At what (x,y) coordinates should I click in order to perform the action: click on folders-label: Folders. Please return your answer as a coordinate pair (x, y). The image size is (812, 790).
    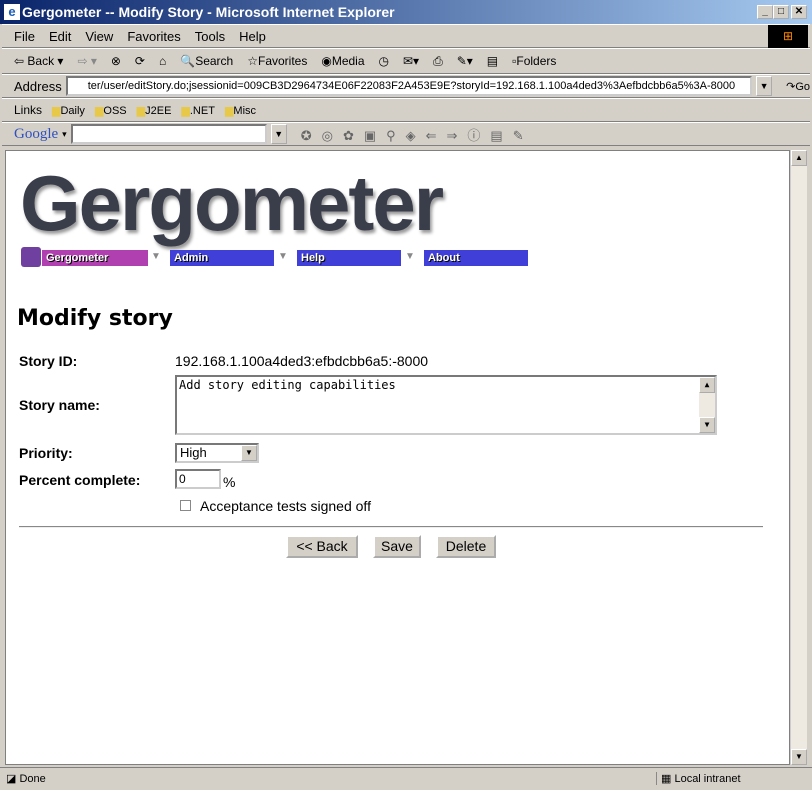
    Looking at the image, I should click on (536, 61).